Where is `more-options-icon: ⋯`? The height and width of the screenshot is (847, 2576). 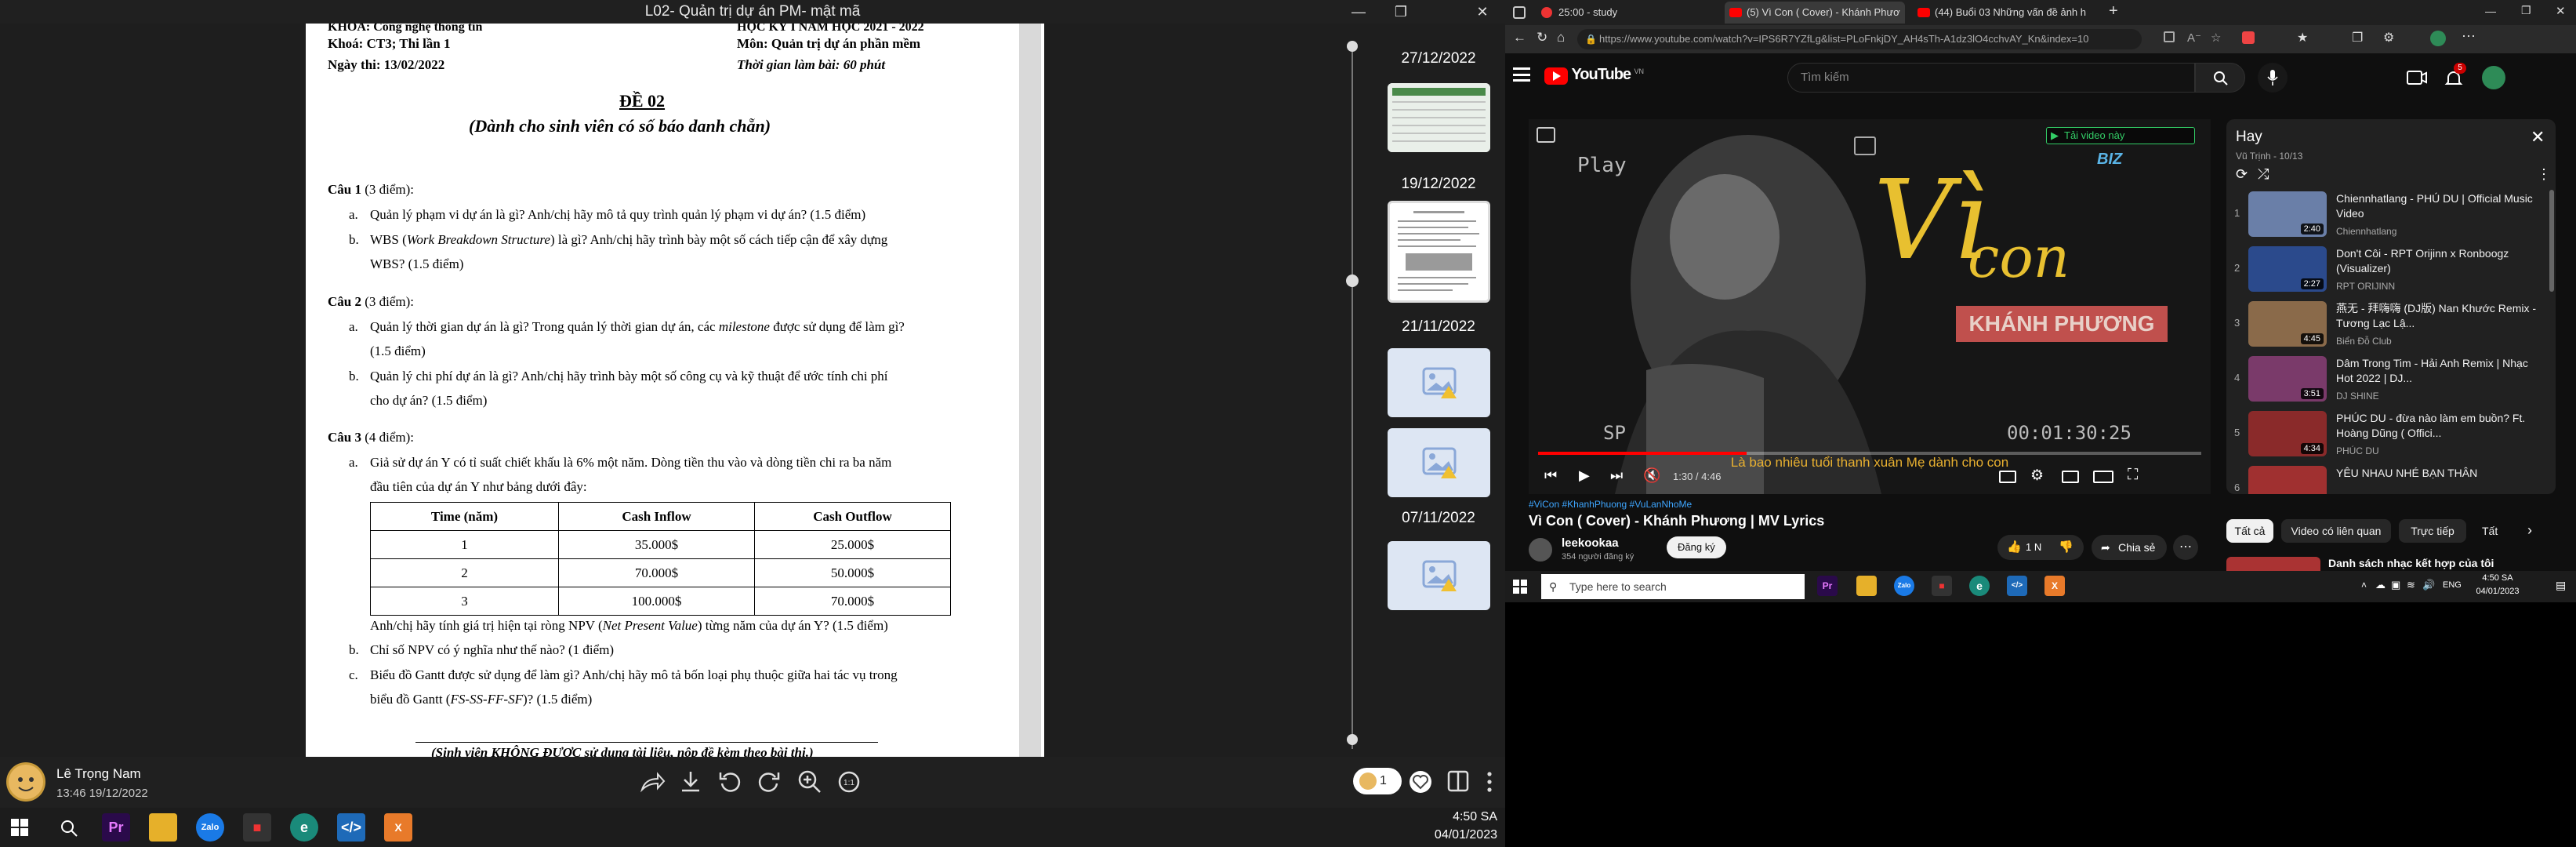
more-options-icon: ⋯ is located at coordinates (2469, 36).